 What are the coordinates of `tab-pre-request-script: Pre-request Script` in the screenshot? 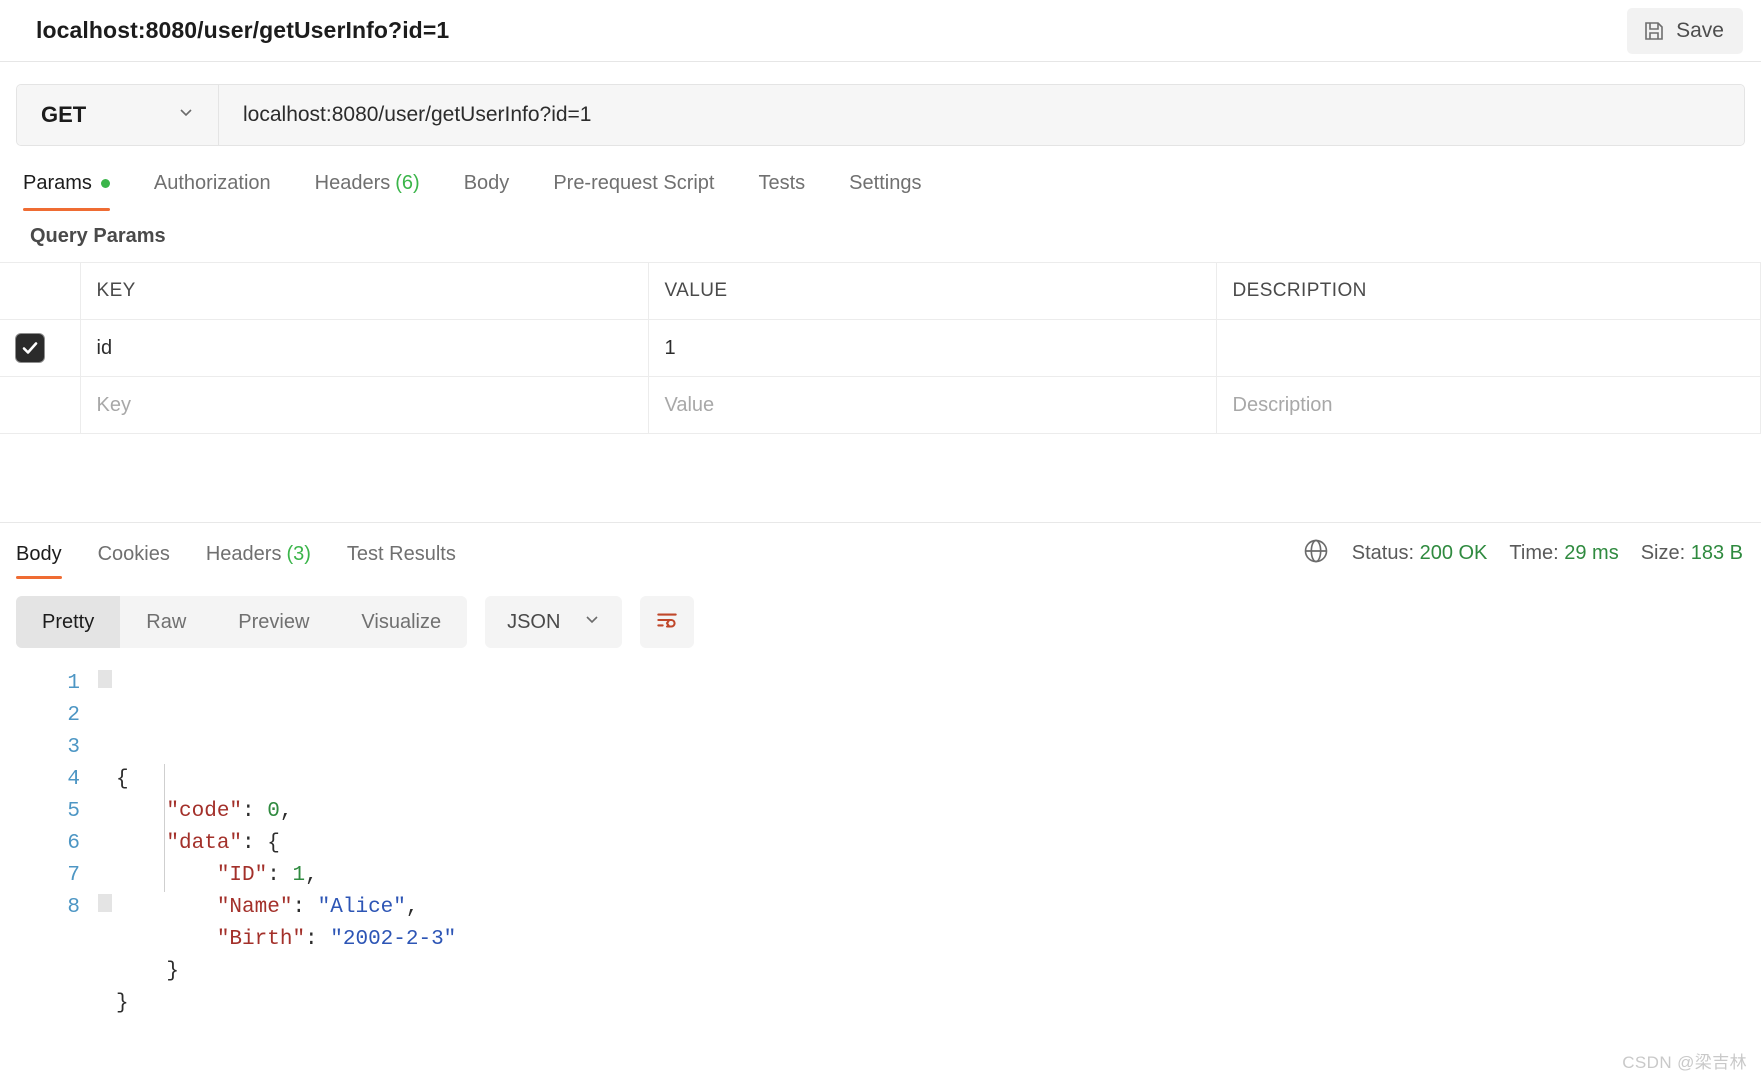 It's located at (633, 186).